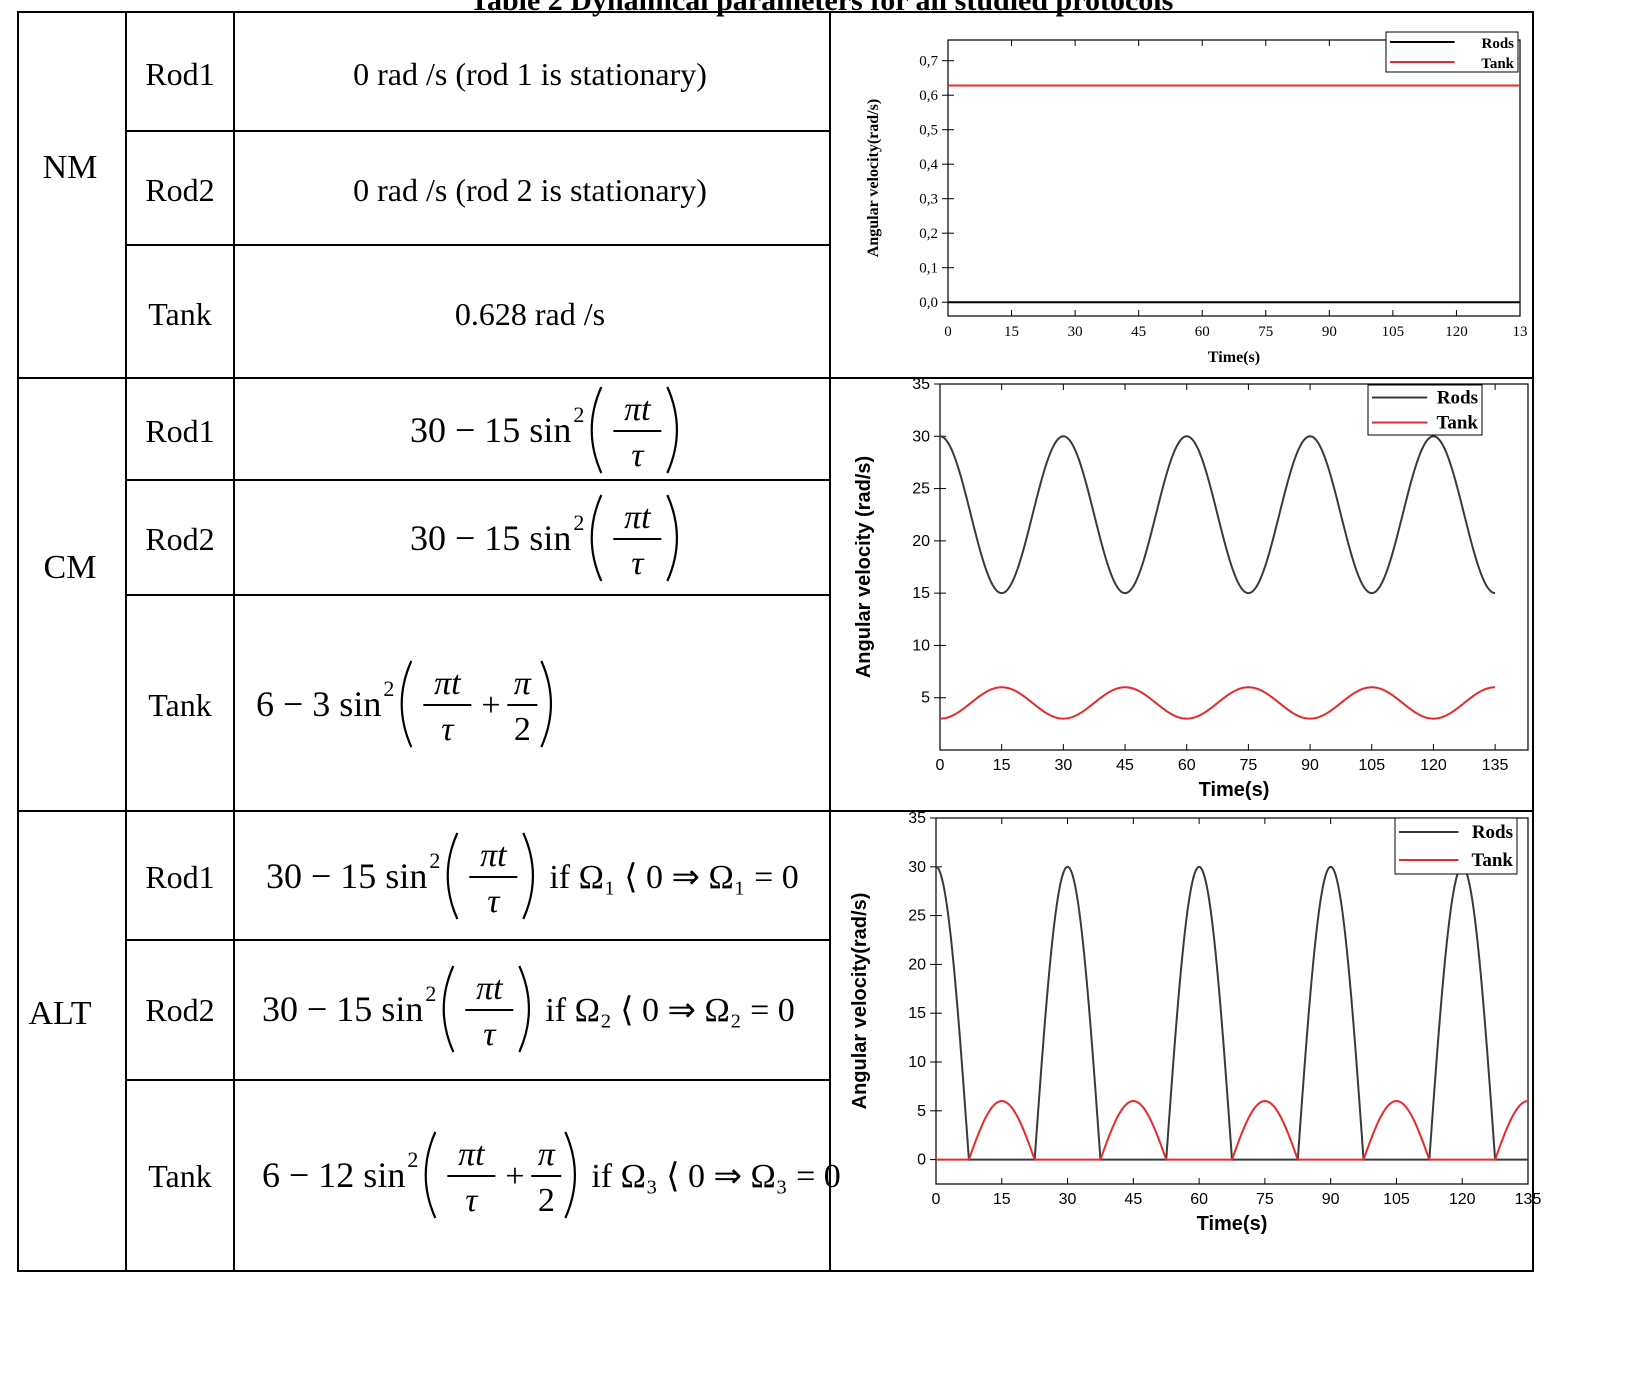 This screenshot has width=1643, height=1381. Describe the element at coordinates (1202, 332) in the screenshot. I see `x-tick-label: 60` at that location.